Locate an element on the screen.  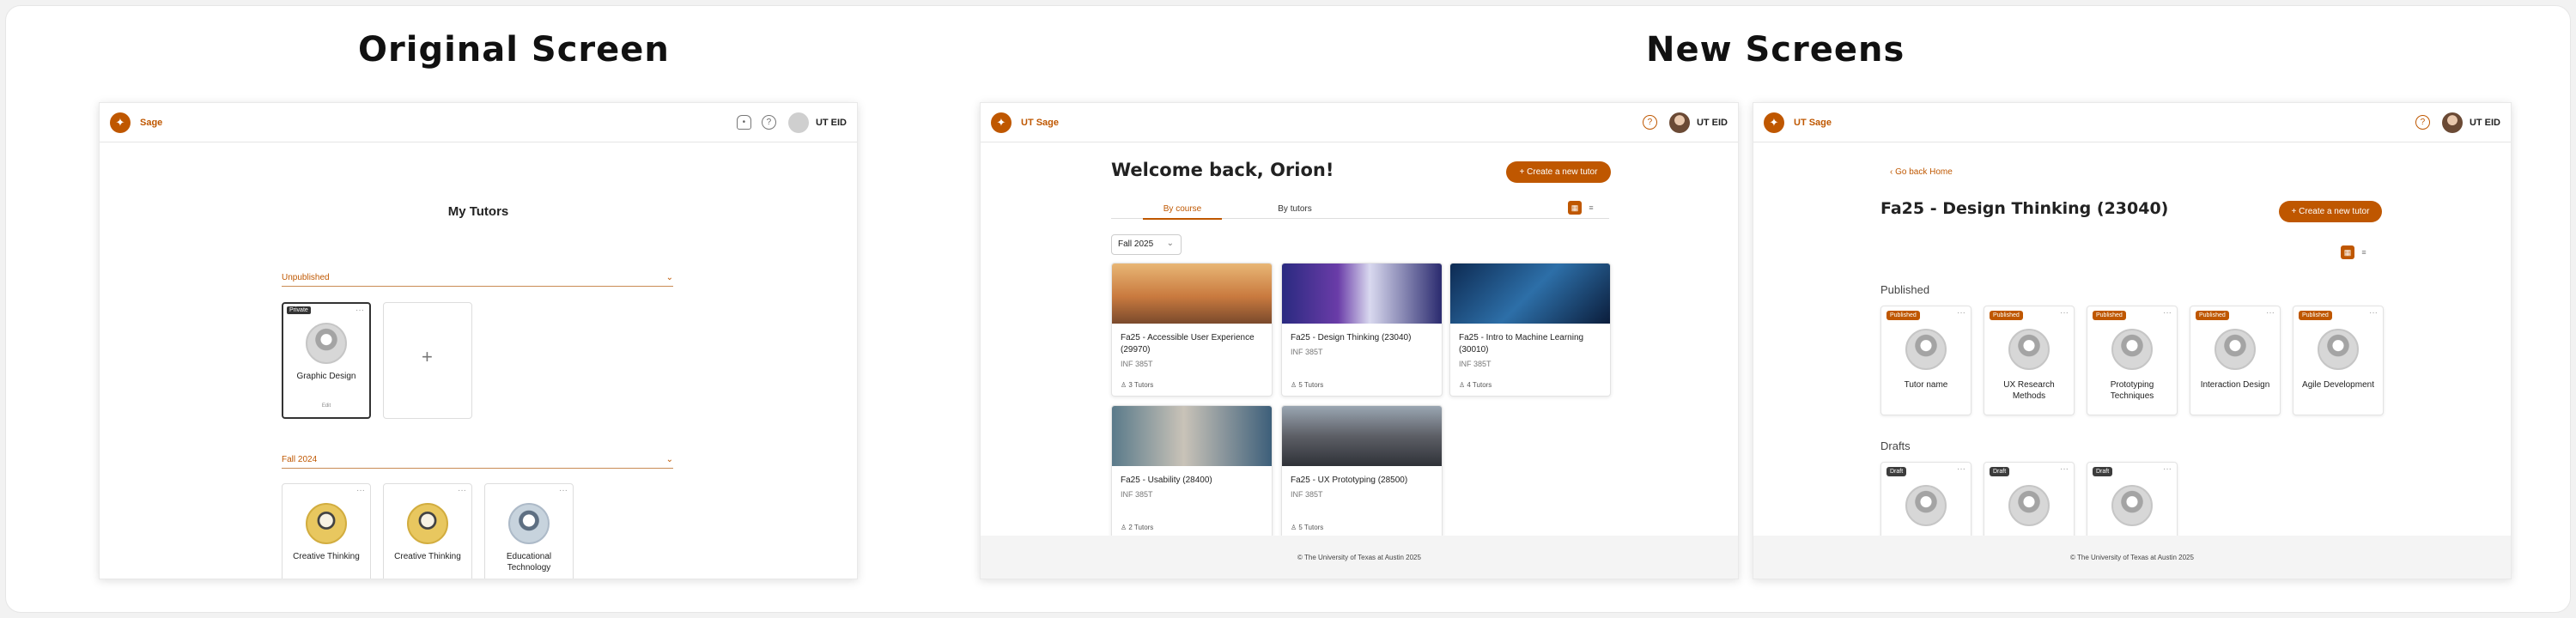
group-header-fall-2024: Fall 2024 ⌄ is located at coordinates (477, 460).